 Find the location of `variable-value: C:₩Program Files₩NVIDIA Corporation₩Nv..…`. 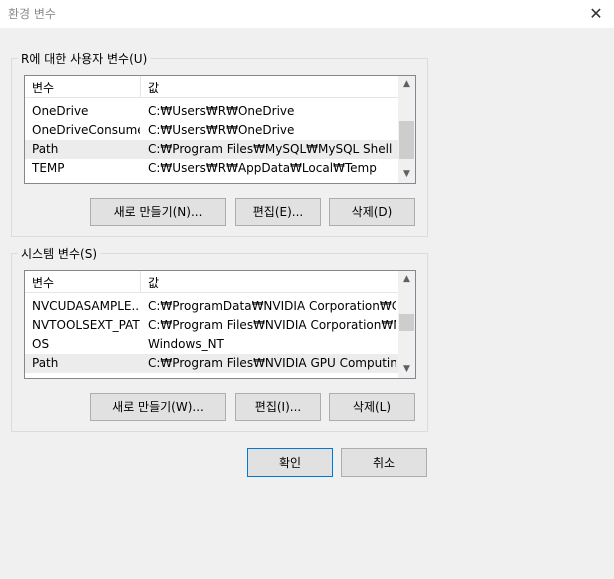

variable-value: C:₩Program Files₩NVIDIA Corporation₩Nv..… is located at coordinates (272, 325).